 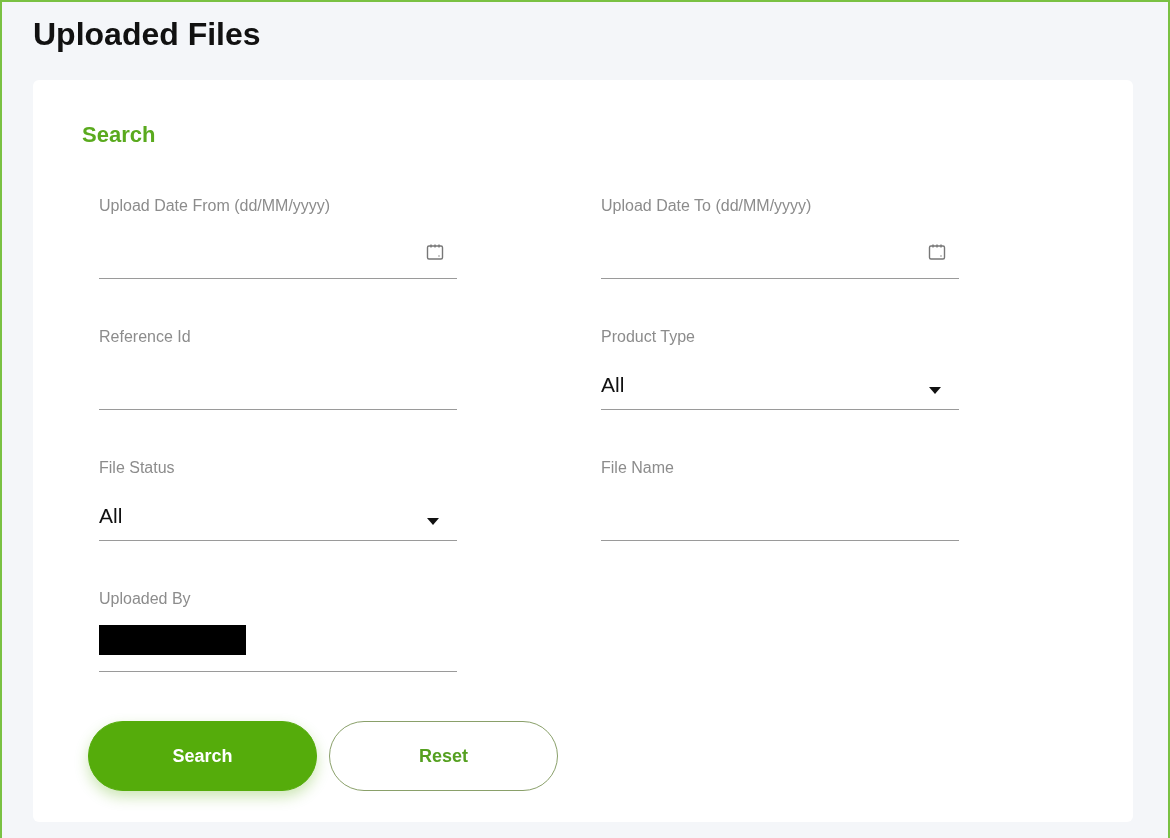 I want to click on field-label: Upload Date To (dd/MM/yyyy), so click(x=707, y=206).